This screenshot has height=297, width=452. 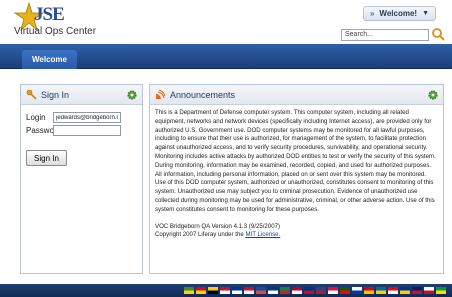 I want to click on password-field, so click(x=87, y=130).